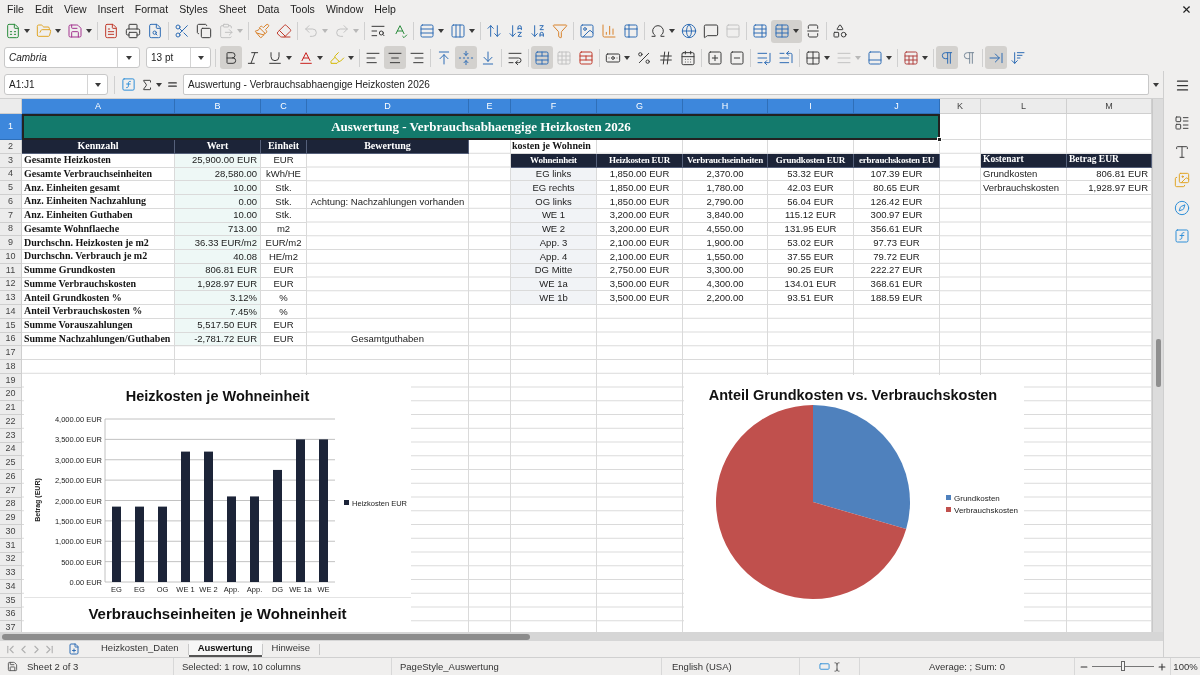  I want to click on menu-item: Sheet, so click(232, 9).